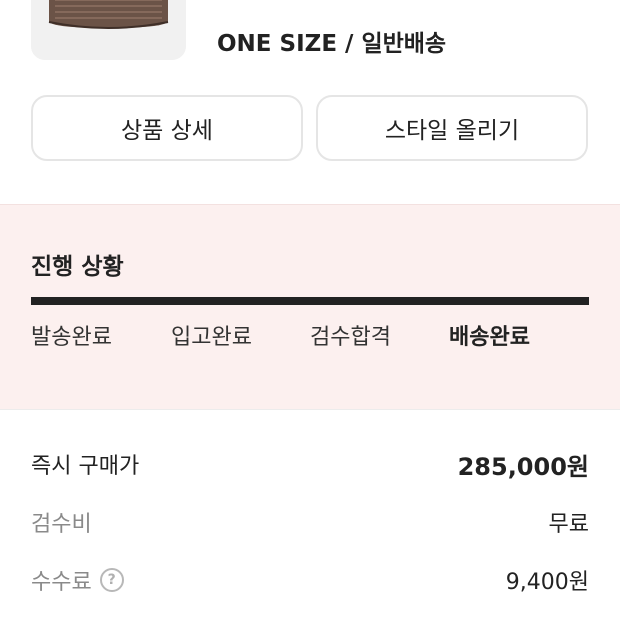  What do you see at coordinates (167, 128) in the screenshot?
I see `product-detail-button: 상품 상세` at bounding box center [167, 128].